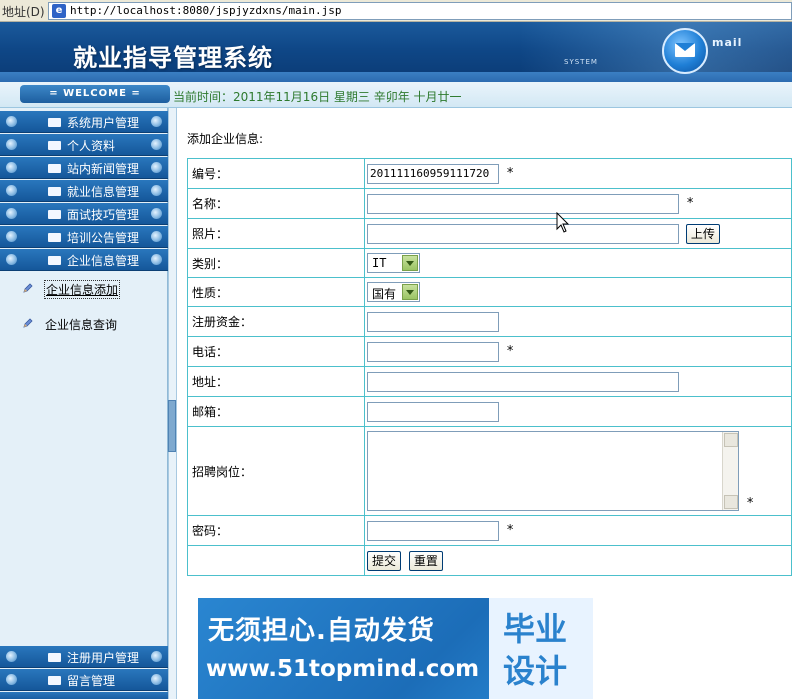 This screenshot has width=792, height=699. Describe the element at coordinates (81, 325) in the screenshot. I see `submenu-label: 企业信息查询` at that location.